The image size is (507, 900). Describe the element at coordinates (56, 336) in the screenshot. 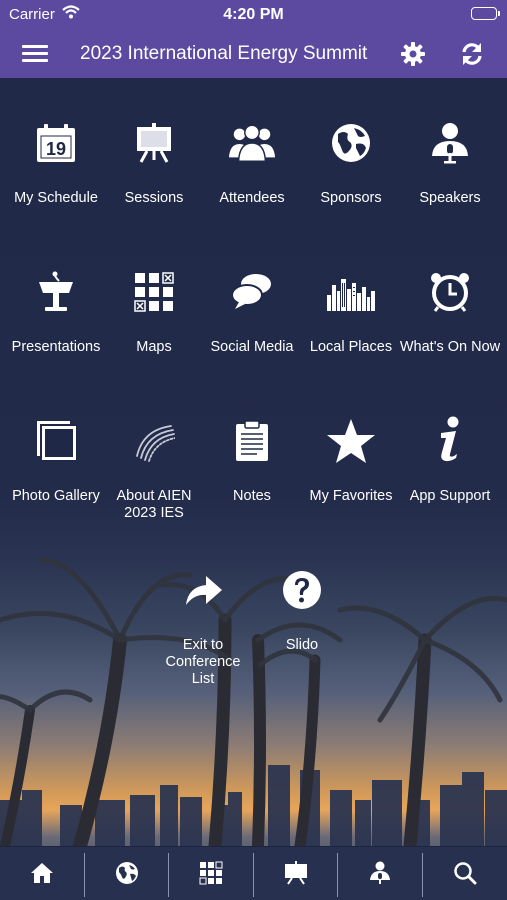

I see `tile-presentations: Presentations` at that location.